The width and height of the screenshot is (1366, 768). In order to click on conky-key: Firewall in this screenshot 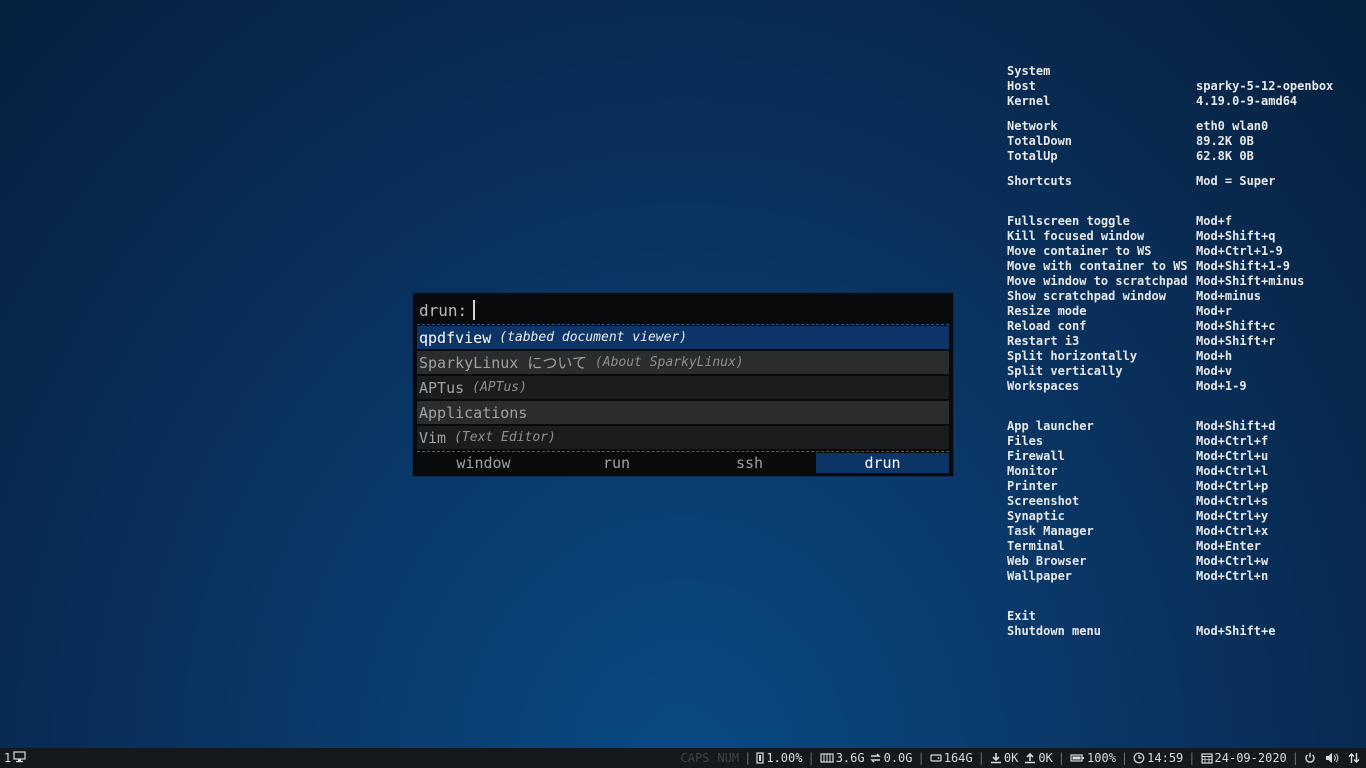, I will do `click(1036, 456)`.